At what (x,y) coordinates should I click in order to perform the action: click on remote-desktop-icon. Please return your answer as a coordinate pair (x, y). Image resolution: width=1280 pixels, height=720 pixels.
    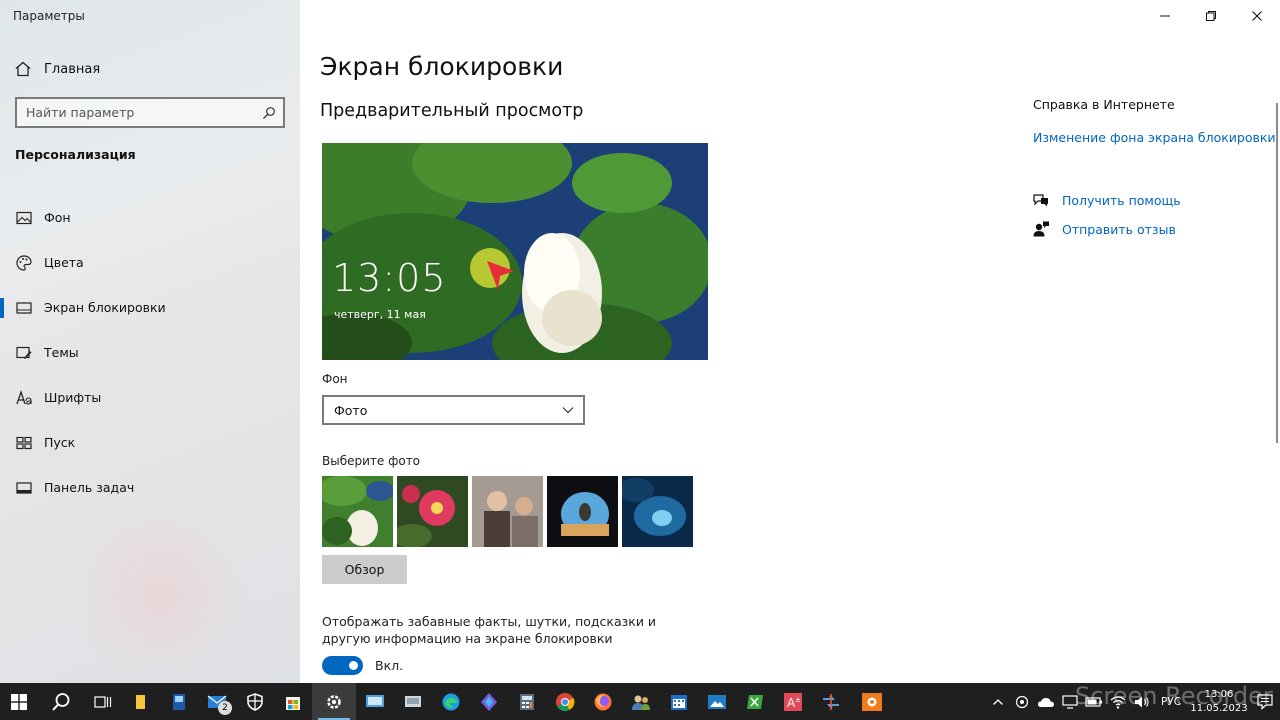
    Looking at the image, I should click on (375, 700).